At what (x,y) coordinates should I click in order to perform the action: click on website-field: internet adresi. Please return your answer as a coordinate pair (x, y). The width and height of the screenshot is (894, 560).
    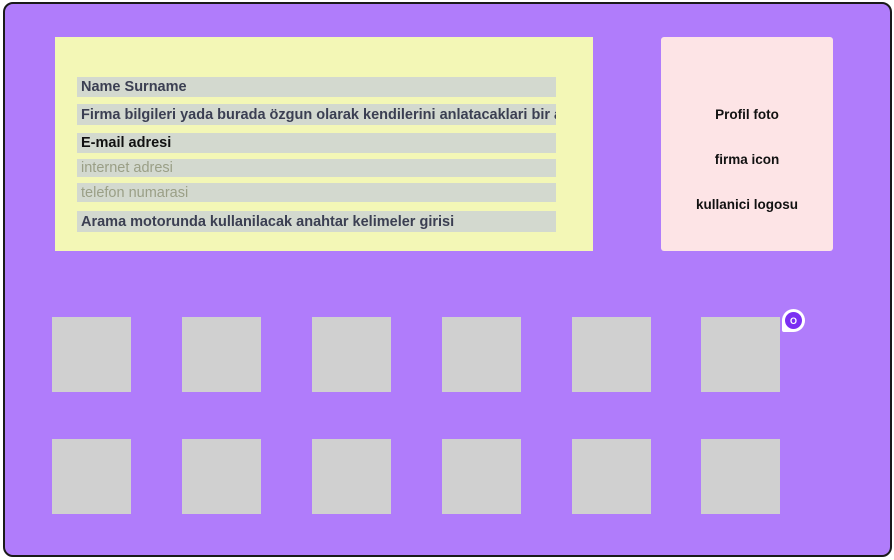
    Looking at the image, I should click on (316, 168).